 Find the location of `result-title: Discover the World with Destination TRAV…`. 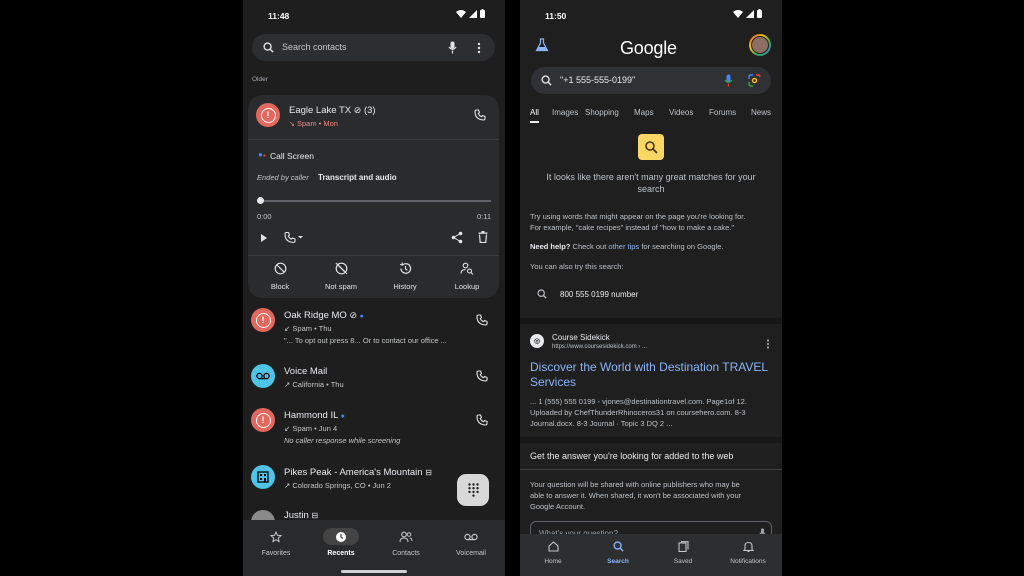

result-title: Discover the World with Destination TRAV… is located at coordinates (650, 375).